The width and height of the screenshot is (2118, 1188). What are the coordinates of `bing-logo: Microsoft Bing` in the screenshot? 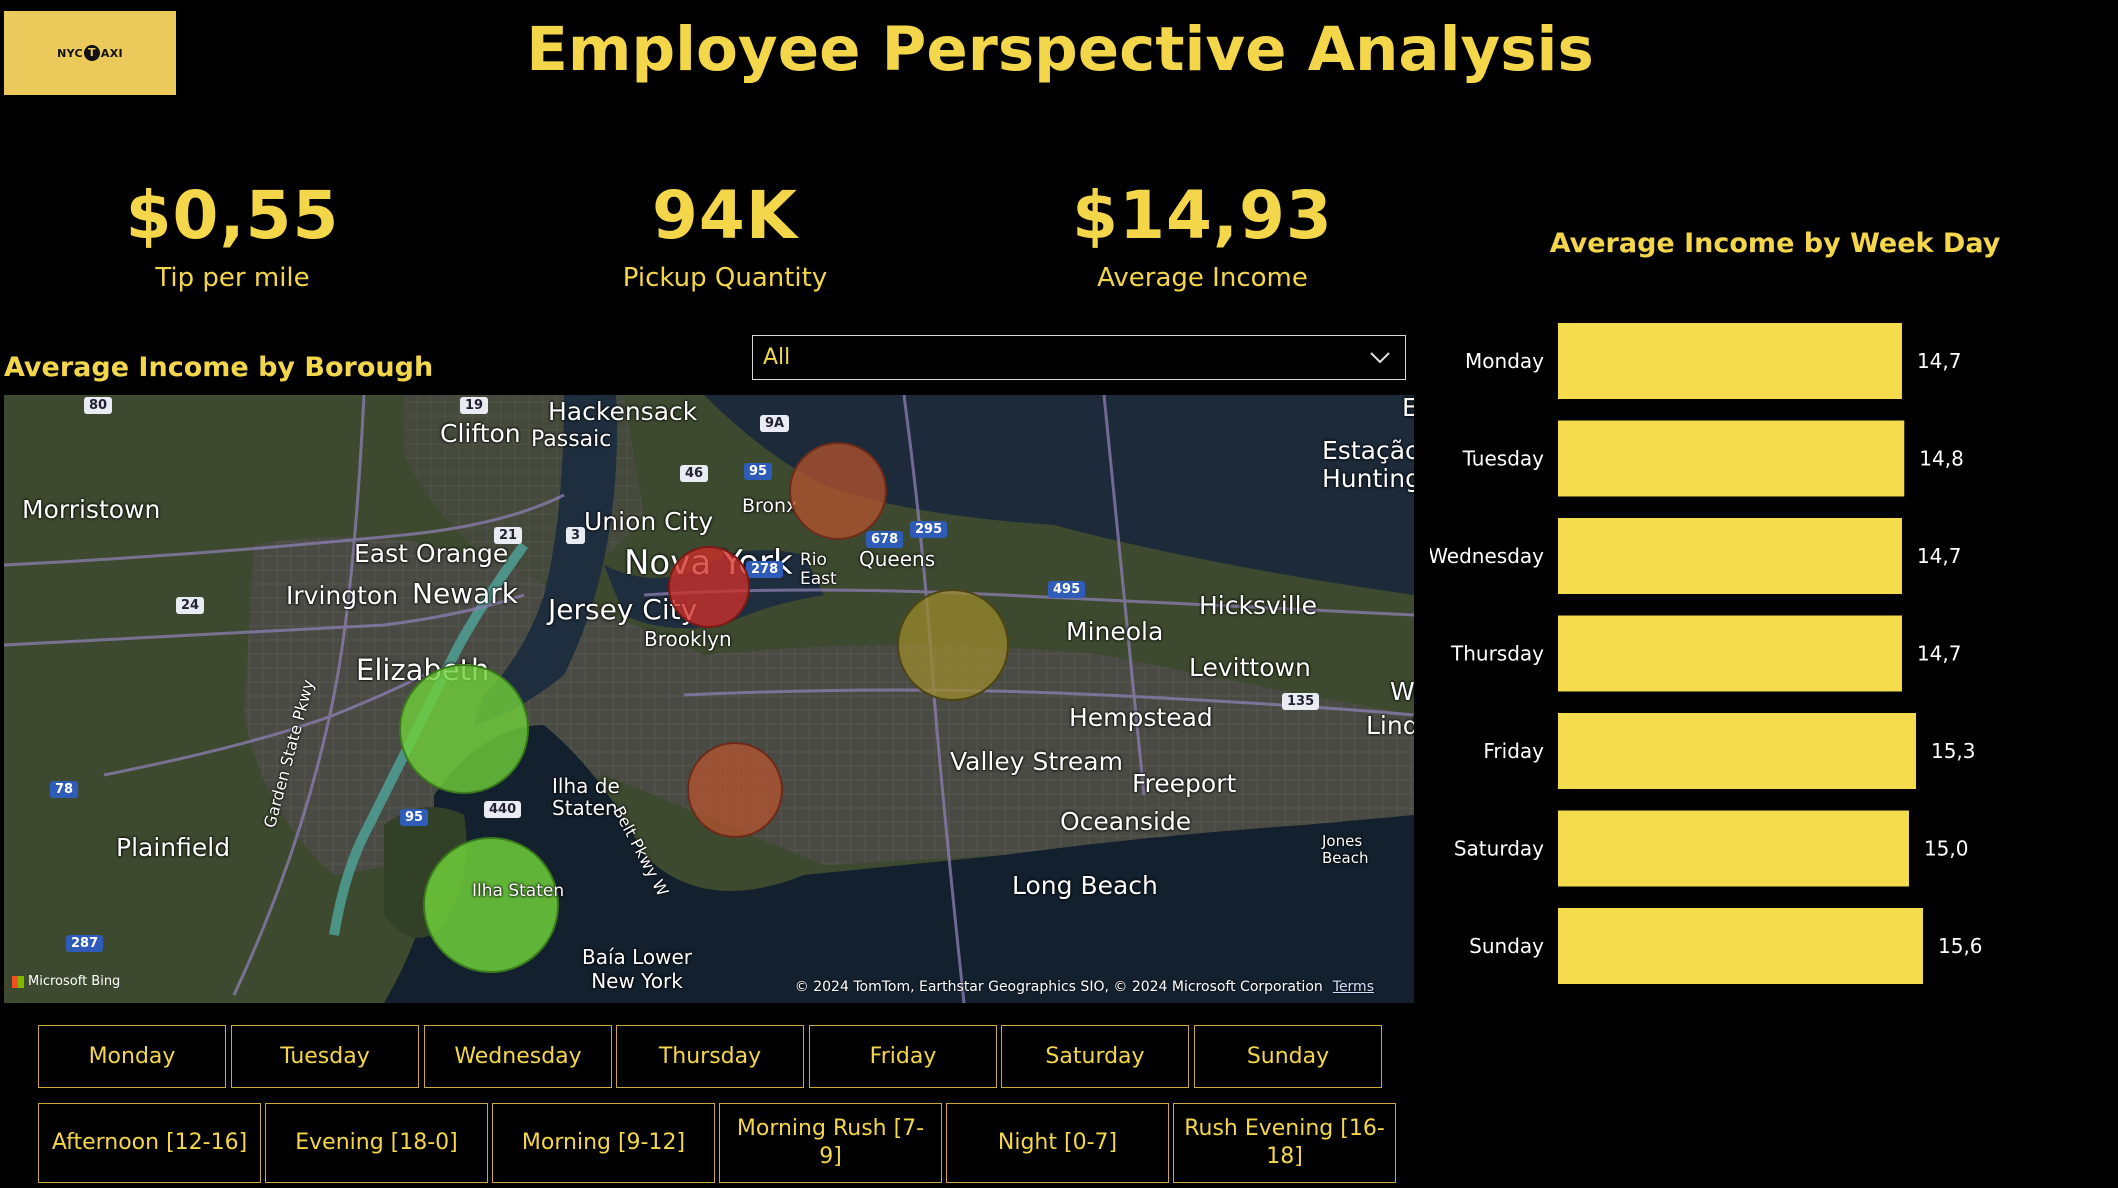 It's located at (66, 981).